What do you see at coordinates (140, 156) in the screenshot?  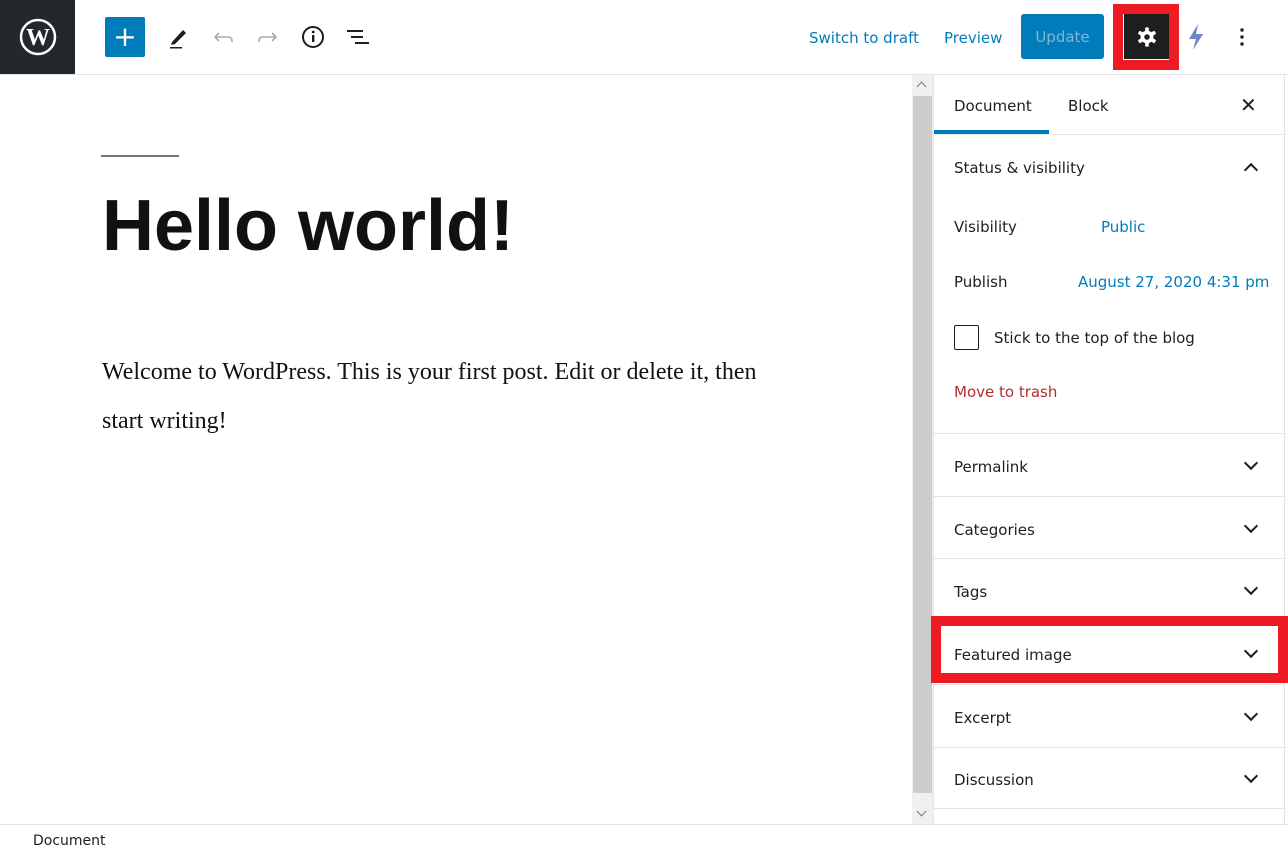 I see `title-separator` at bounding box center [140, 156].